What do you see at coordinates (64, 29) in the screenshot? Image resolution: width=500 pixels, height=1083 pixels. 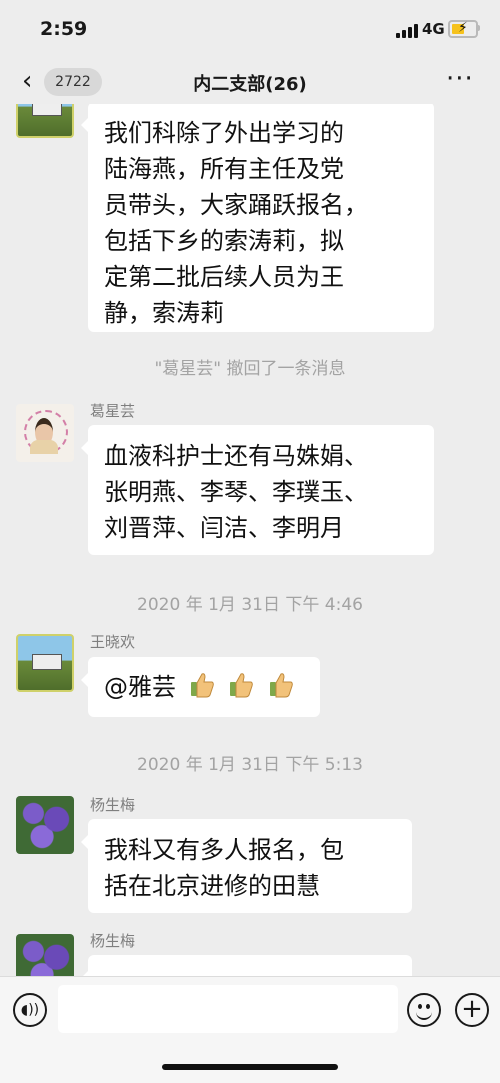 I see `status-time: 2:59` at bounding box center [64, 29].